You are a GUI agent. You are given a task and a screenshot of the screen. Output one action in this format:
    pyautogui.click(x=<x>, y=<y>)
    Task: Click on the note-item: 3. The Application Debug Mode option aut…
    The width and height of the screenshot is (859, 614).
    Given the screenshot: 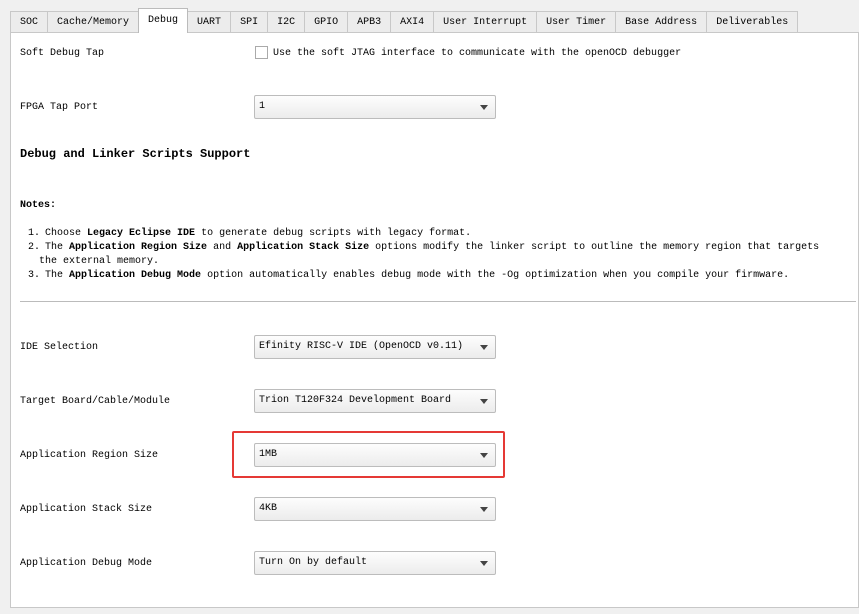 What is the action you would take?
    pyautogui.click(x=409, y=275)
    